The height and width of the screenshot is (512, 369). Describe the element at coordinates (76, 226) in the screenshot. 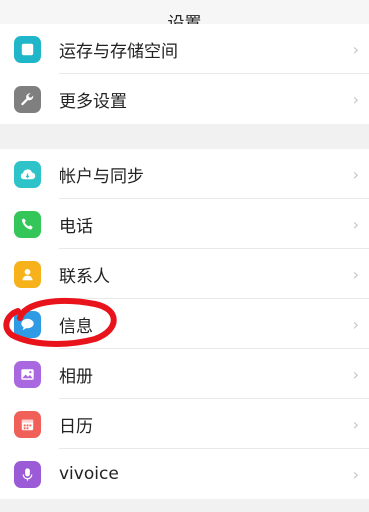

I see `settings-item-label: 电话` at that location.